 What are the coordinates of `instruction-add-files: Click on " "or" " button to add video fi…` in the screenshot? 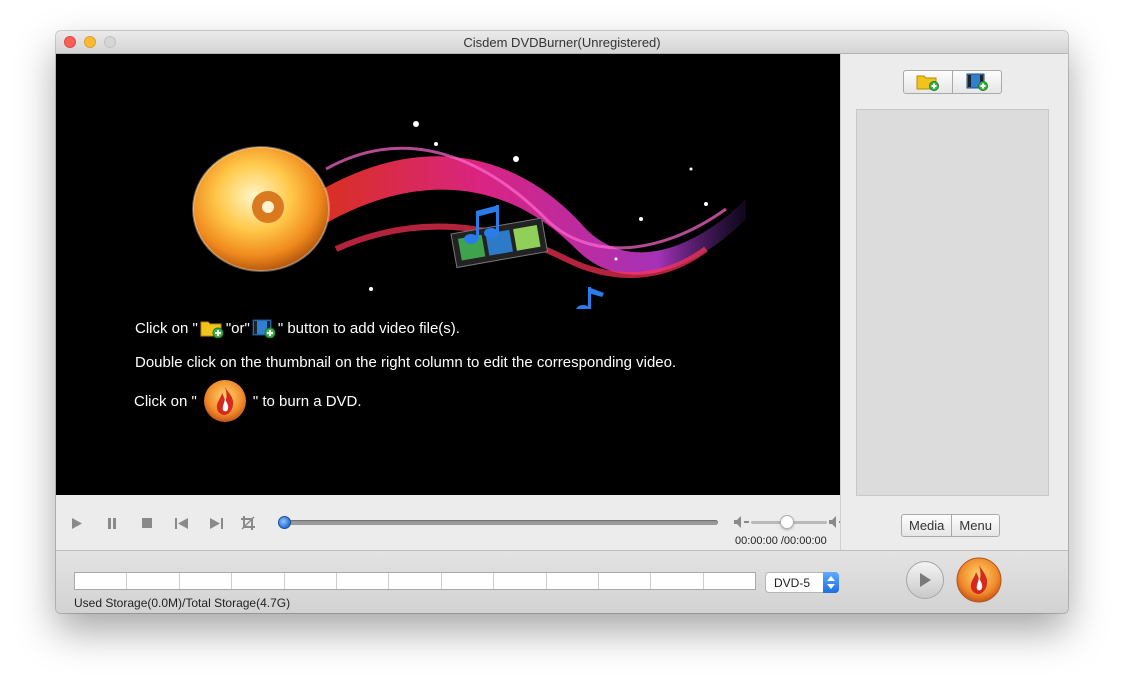 It's located at (297, 328).